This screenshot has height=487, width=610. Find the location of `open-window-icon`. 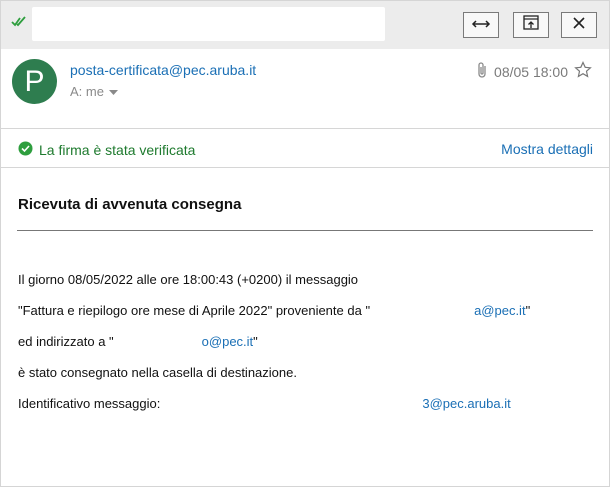

open-window-icon is located at coordinates (531, 25).